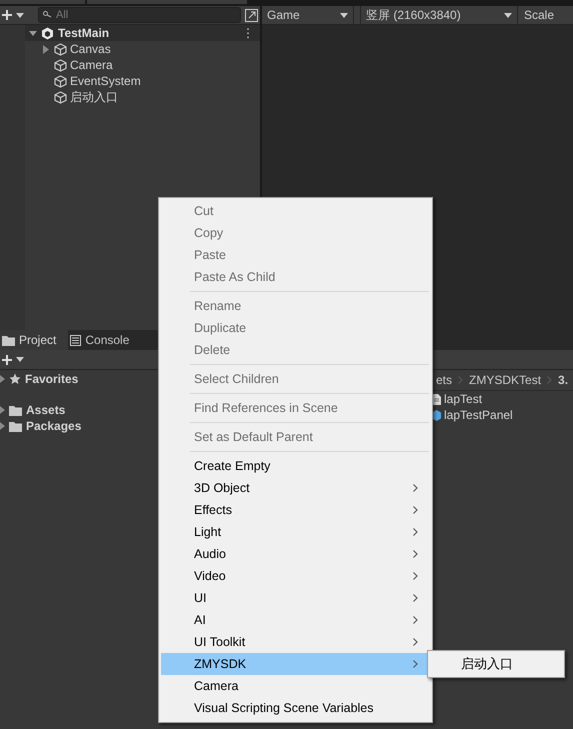 The height and width of the screenshot is (729, 573). Describe the element at coordinates (463, 399) in the screenshot. I see `asset-item: lapTest` at that location.